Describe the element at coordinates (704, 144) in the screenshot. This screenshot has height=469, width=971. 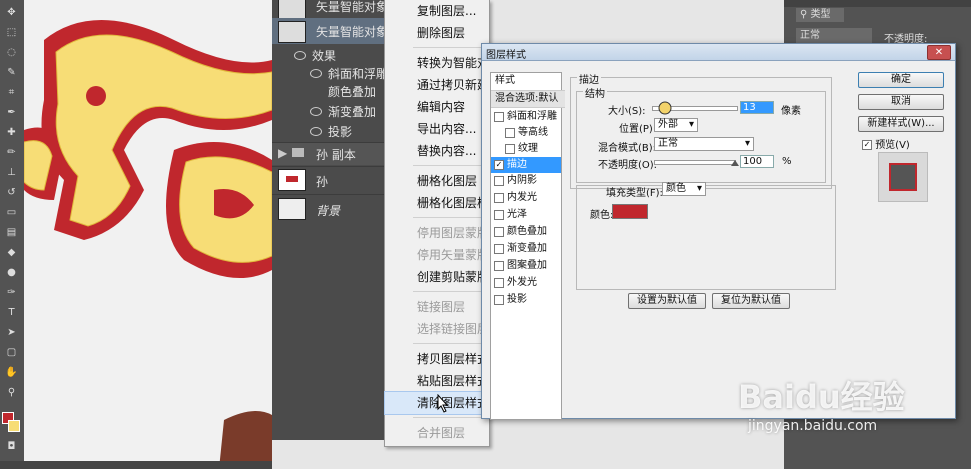
I see `blend-mode-dropdown: 正常 ▾` at that location.